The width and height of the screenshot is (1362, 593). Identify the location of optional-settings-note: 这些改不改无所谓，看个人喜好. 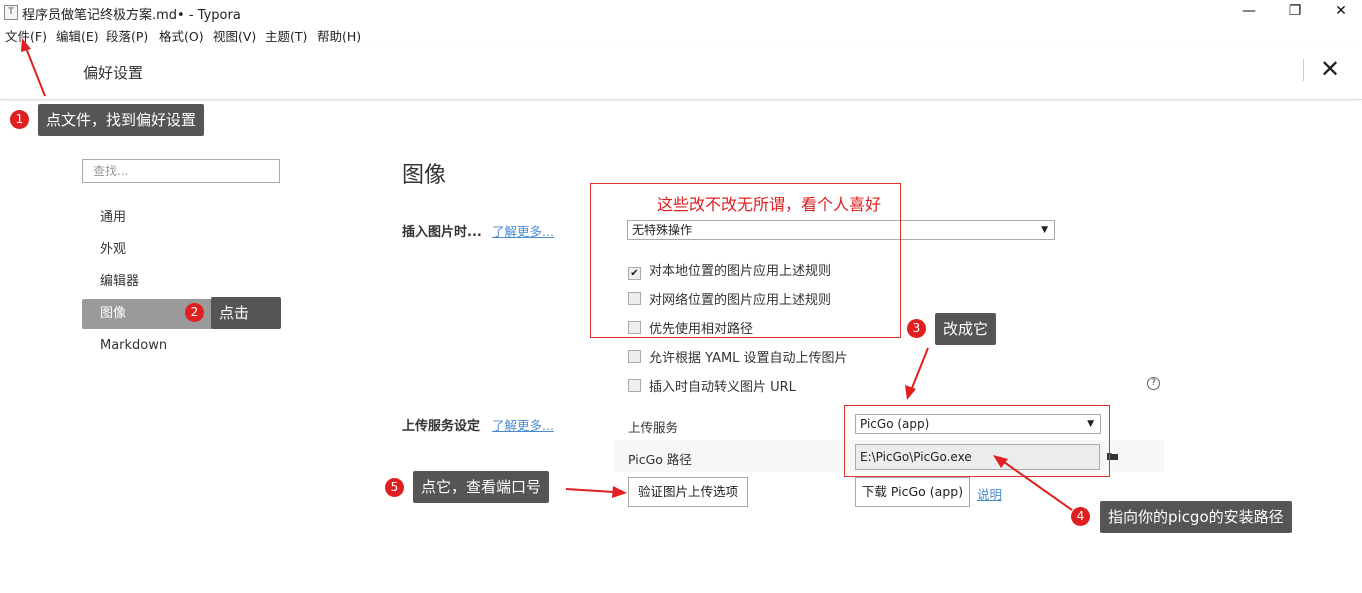
(769, 204).